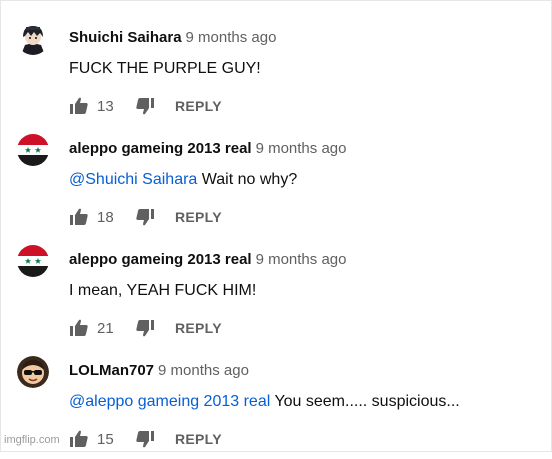 The width and height of the screenshot is (552, 459). Describe the element at coordinates (169, 401) in the screenshot. I see `mention-link: @aleppo gameing 2013 real` at that location.